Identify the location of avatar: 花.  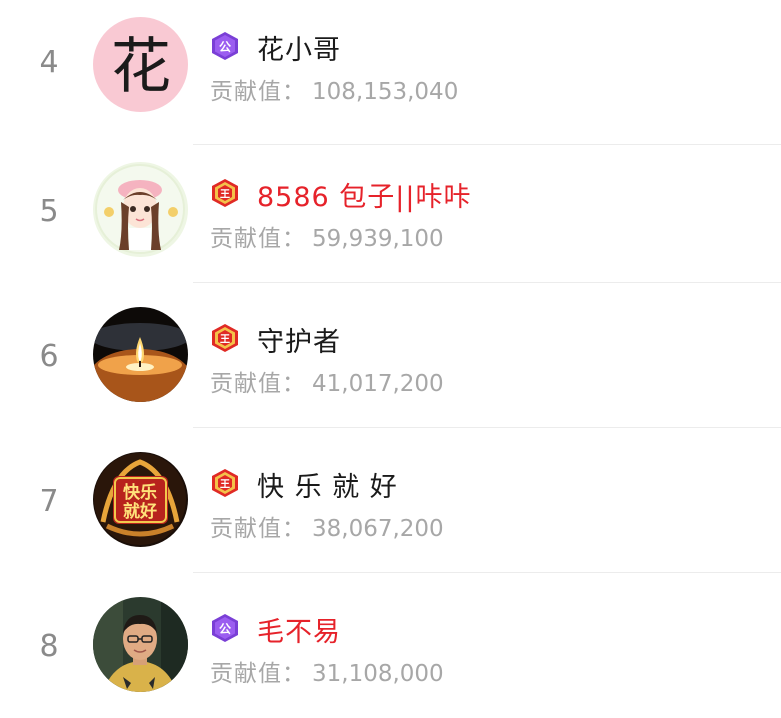
(140, 64).